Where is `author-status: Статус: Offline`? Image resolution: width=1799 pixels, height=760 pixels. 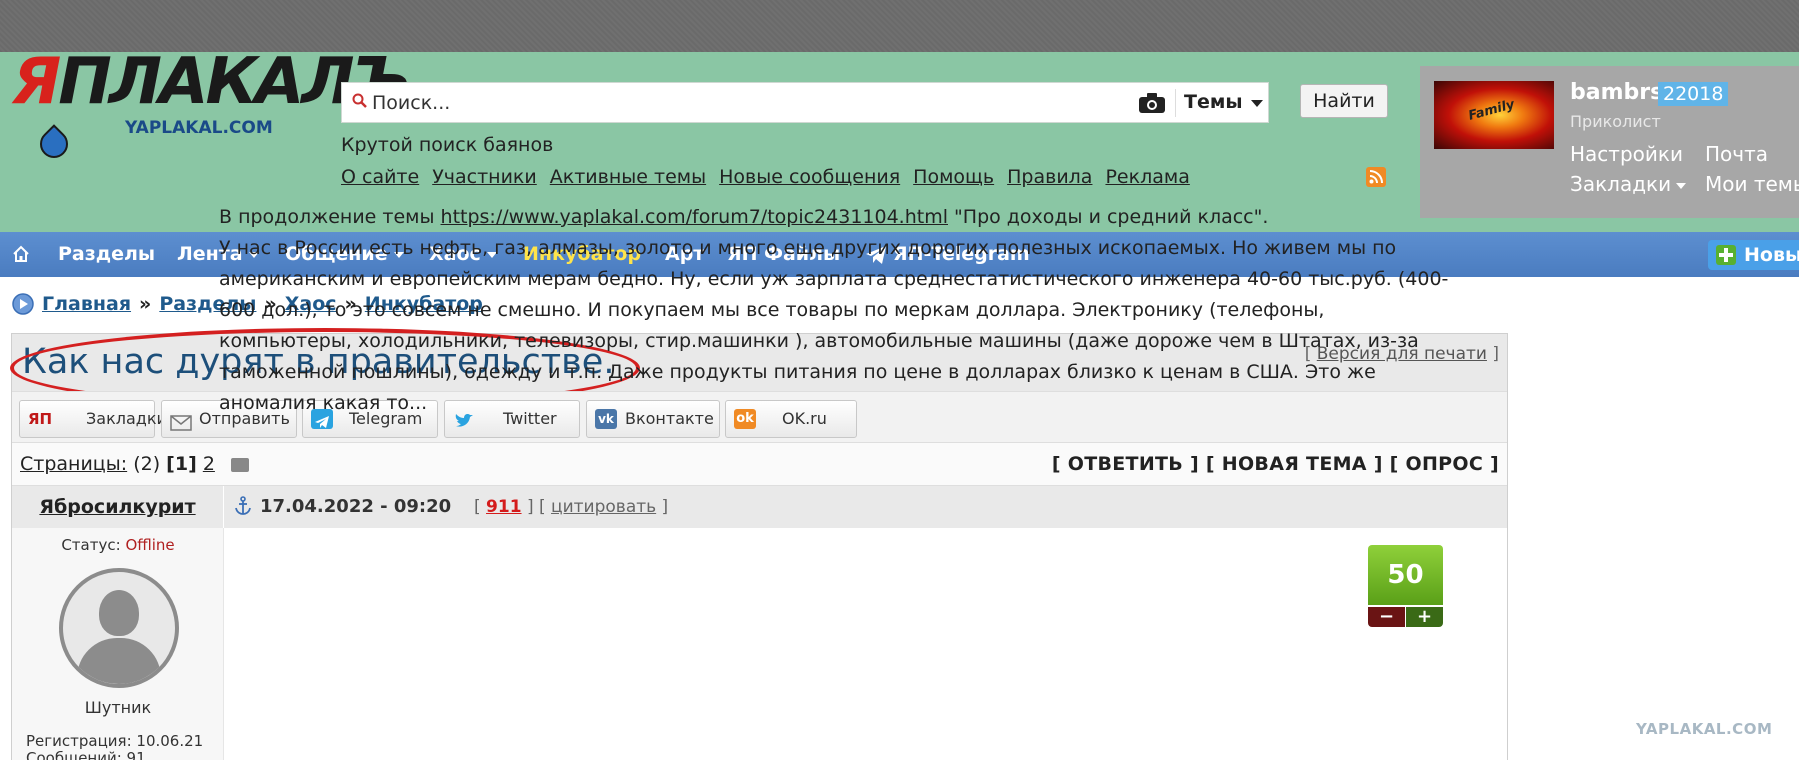
author-status: Статус: Offline is located at coordinates (118, 545).